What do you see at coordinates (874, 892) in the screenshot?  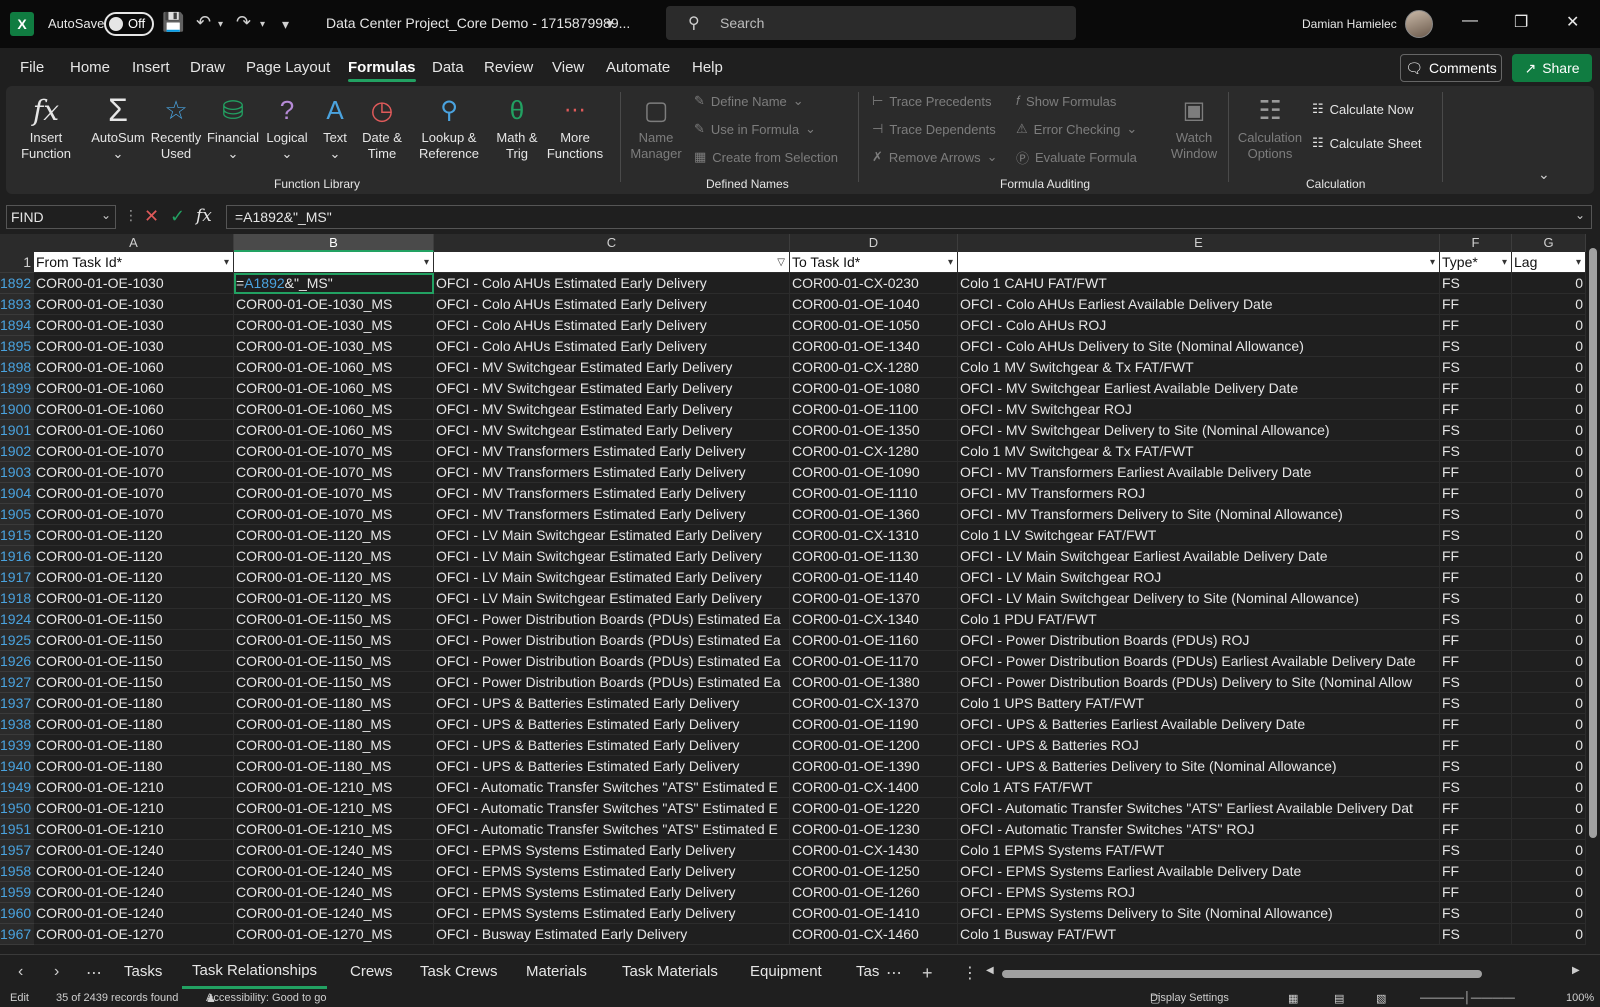 I see `table-cell: COR00-01-OE-1260` at bounding box center [874, 892].